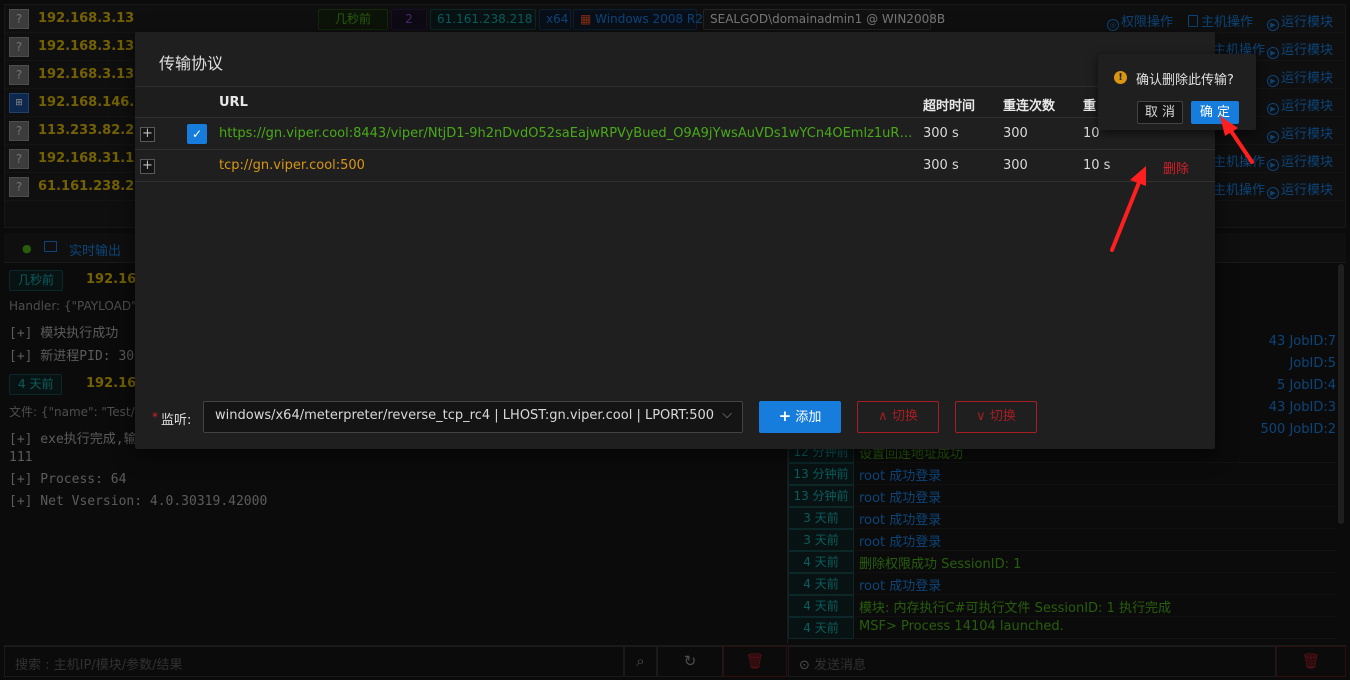 The image size is (1350, 680). I want to click on warning-icon: !, so click(1120, 77).